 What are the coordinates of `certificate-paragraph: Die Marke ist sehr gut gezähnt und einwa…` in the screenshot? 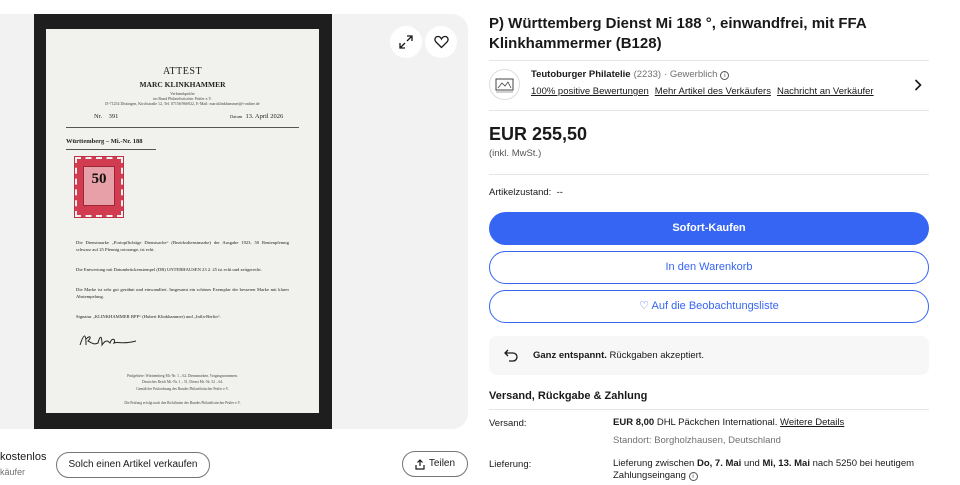 It's located at (182, 293).